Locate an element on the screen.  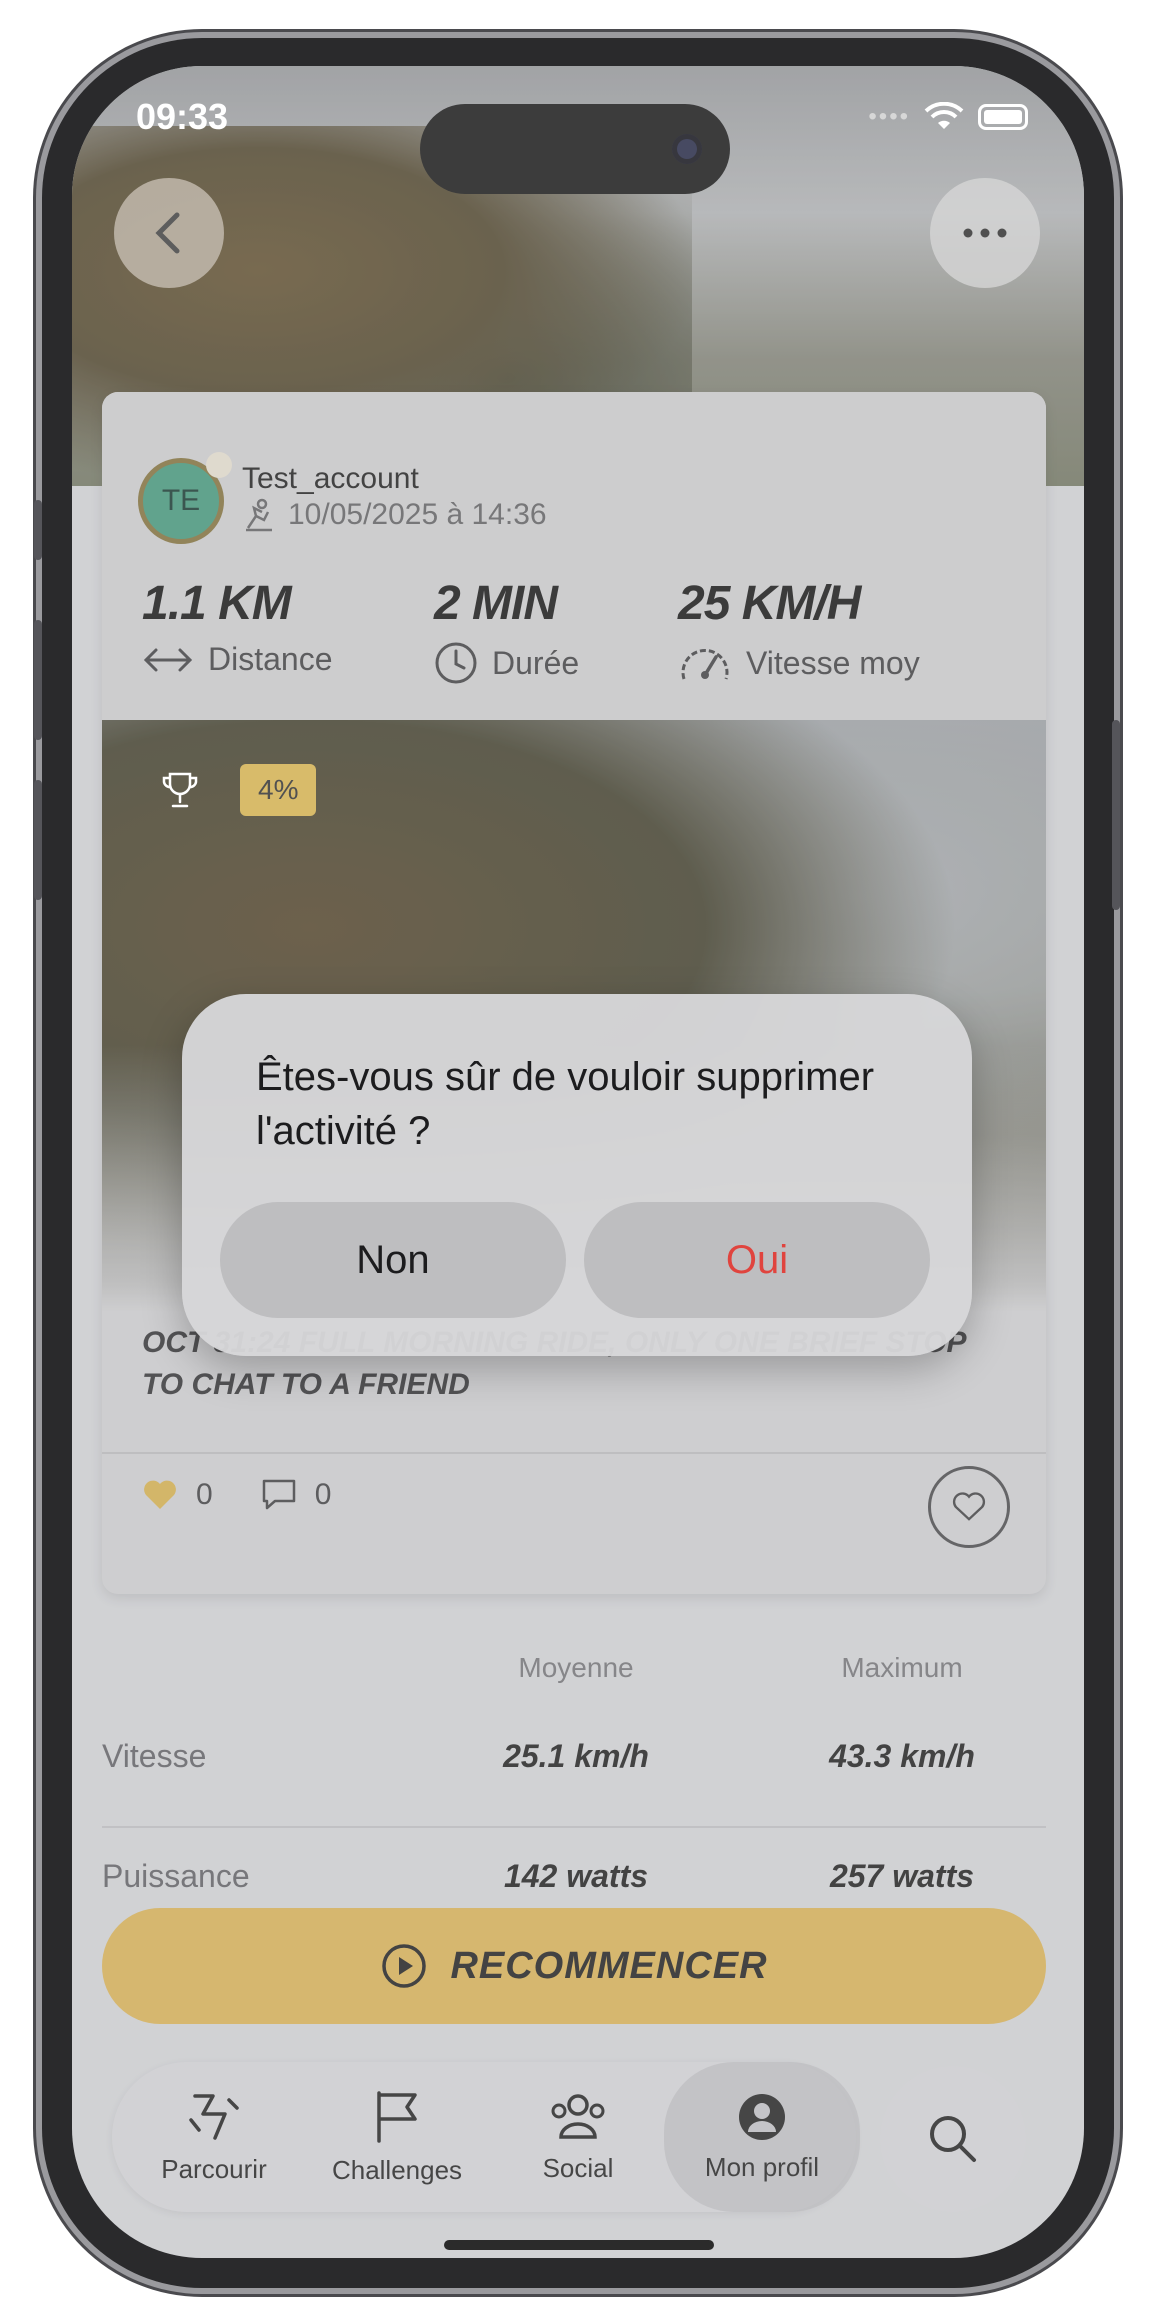
yes-button: Oui is located at coordinates (757, 1260).